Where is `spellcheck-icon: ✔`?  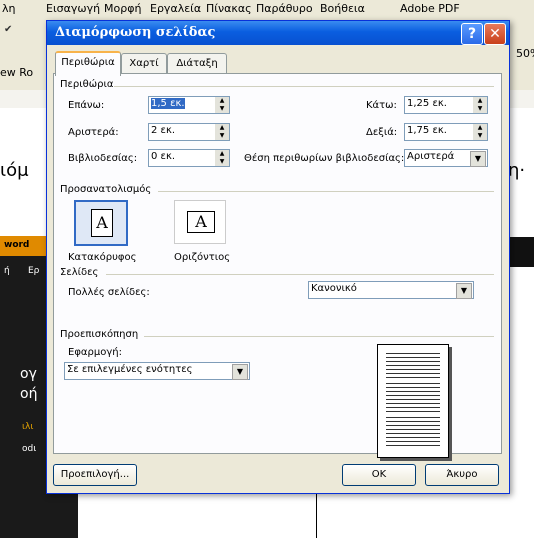
spellcheck-icon: ✔ is located at coordinates (8, 29).